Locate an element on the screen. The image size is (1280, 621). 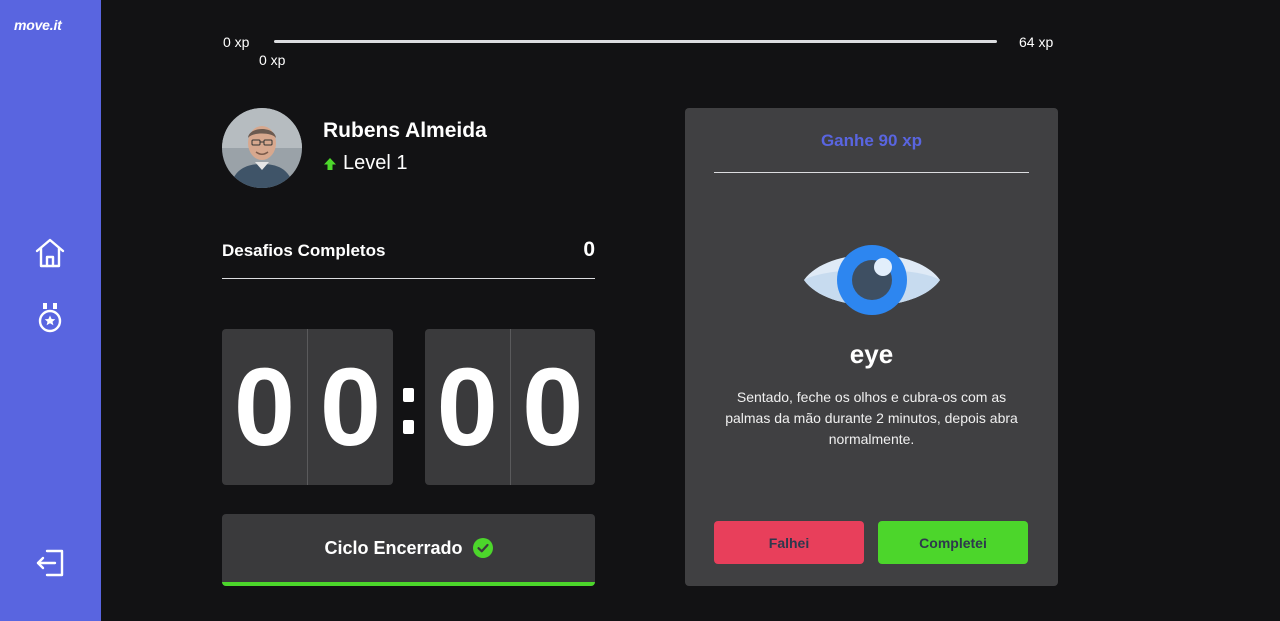
user-name: Rubens Almeida is located at coordinates (405, 130).